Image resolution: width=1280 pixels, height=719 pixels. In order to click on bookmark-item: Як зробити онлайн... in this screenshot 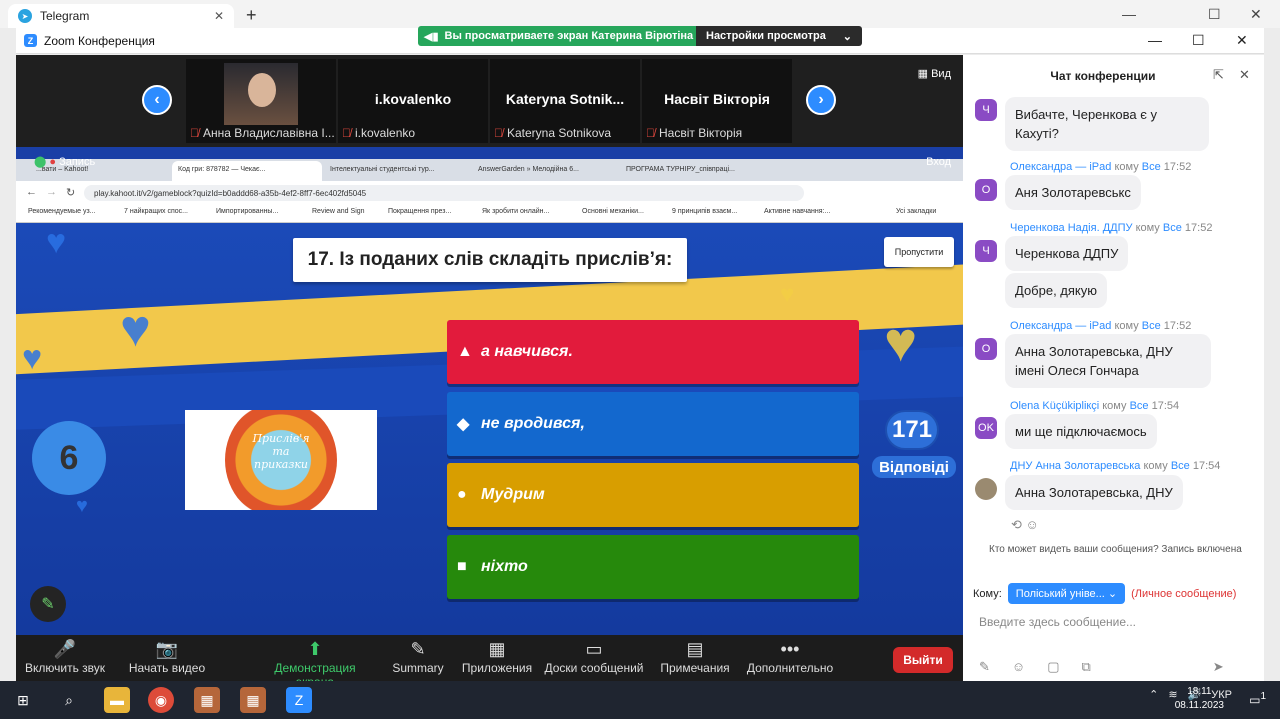, I will do `click(515, 211)`.